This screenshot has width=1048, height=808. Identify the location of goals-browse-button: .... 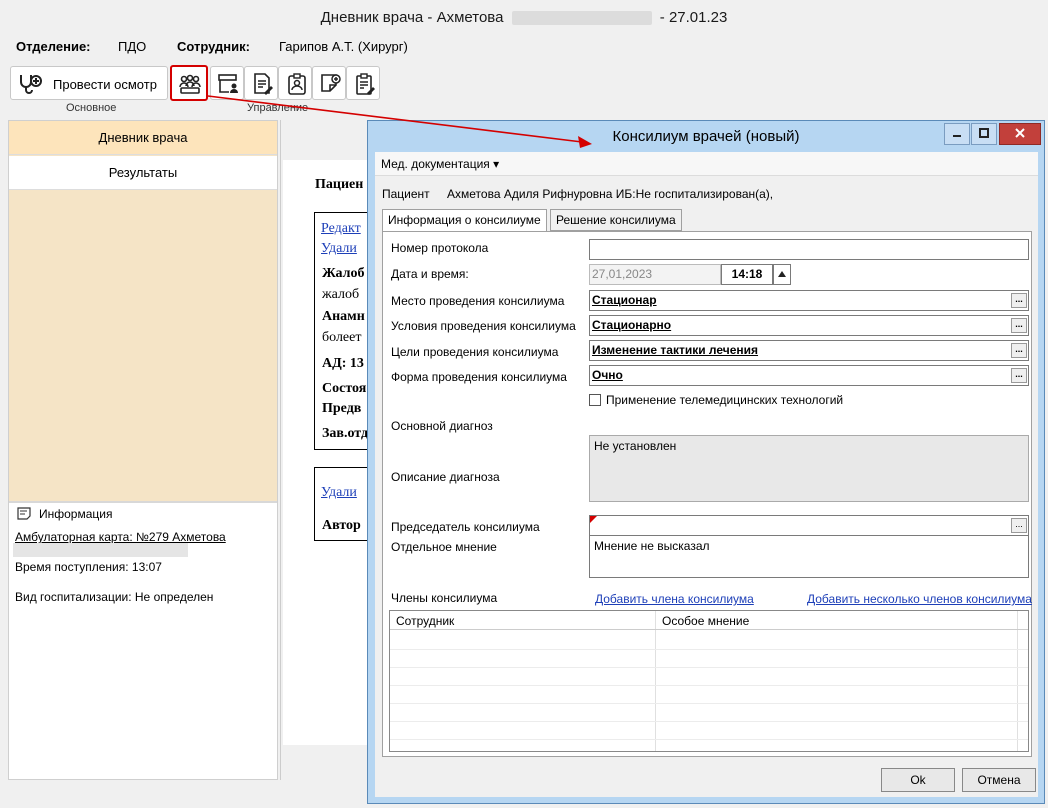
(1019, 350).